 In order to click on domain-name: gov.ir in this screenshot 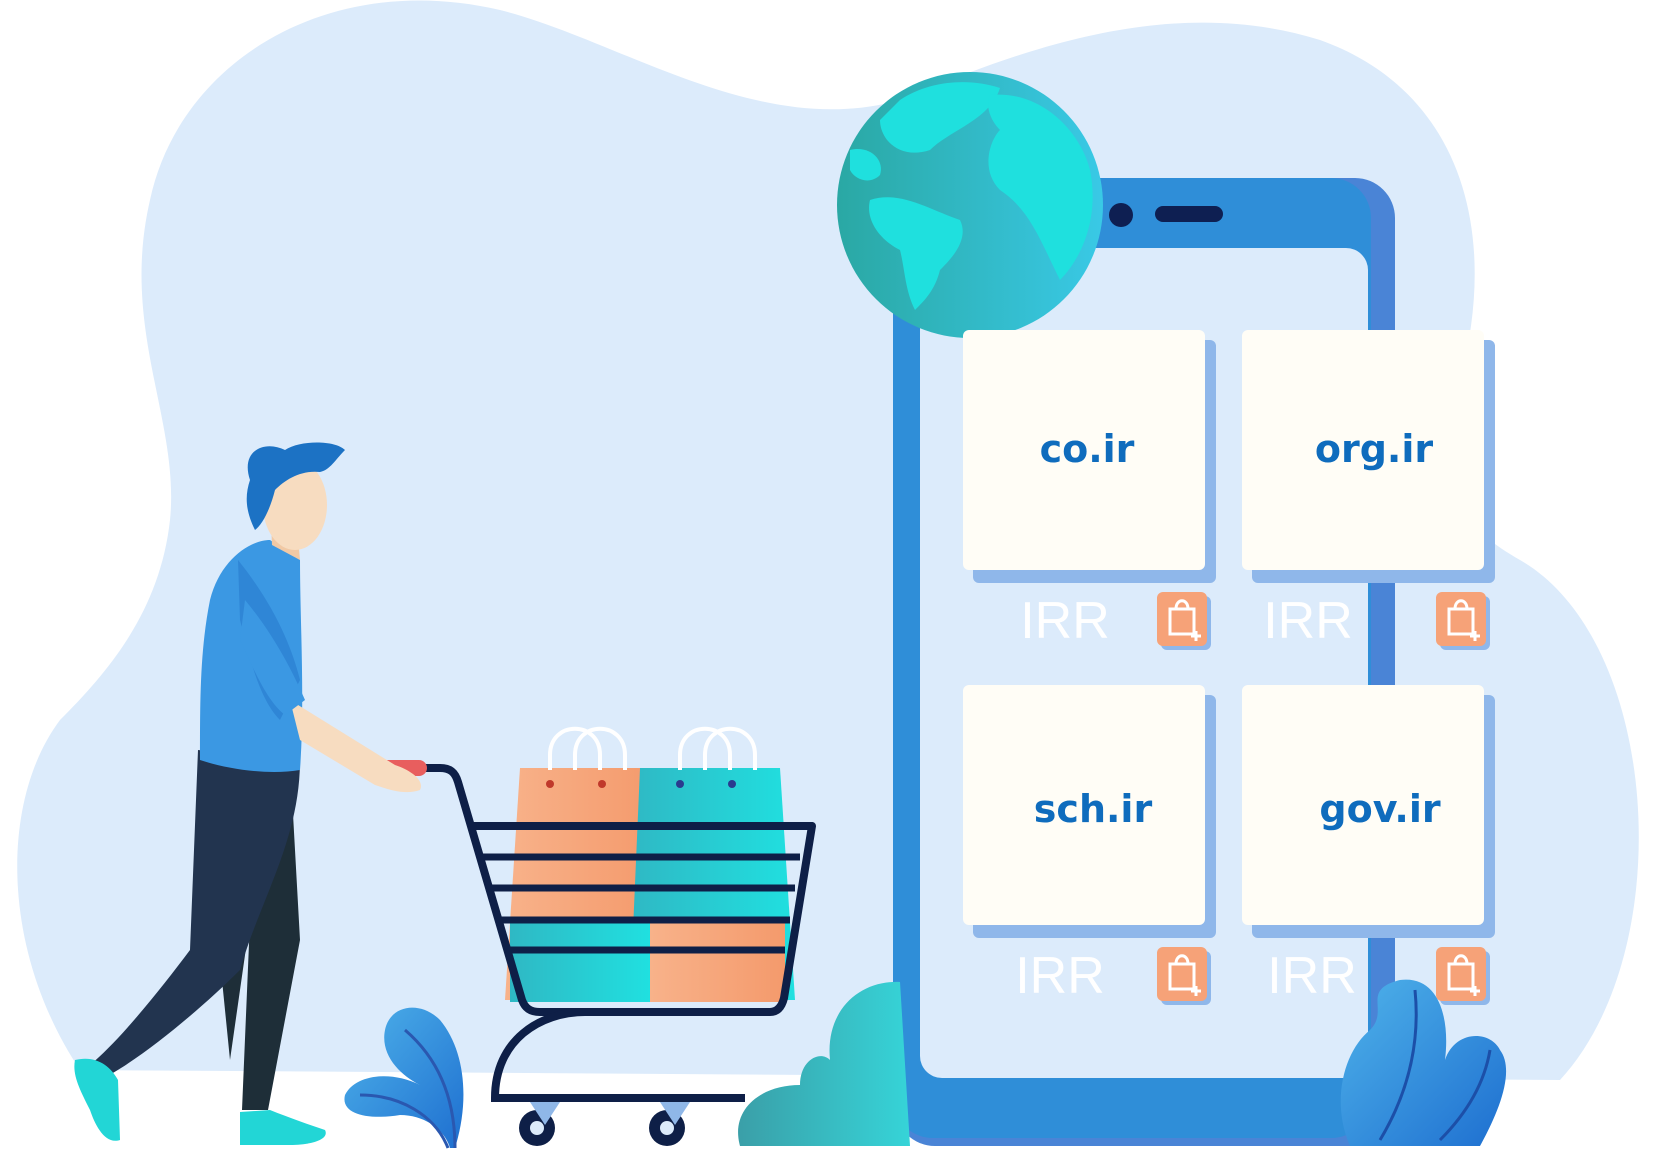, I will do `click(1379, 809)`.